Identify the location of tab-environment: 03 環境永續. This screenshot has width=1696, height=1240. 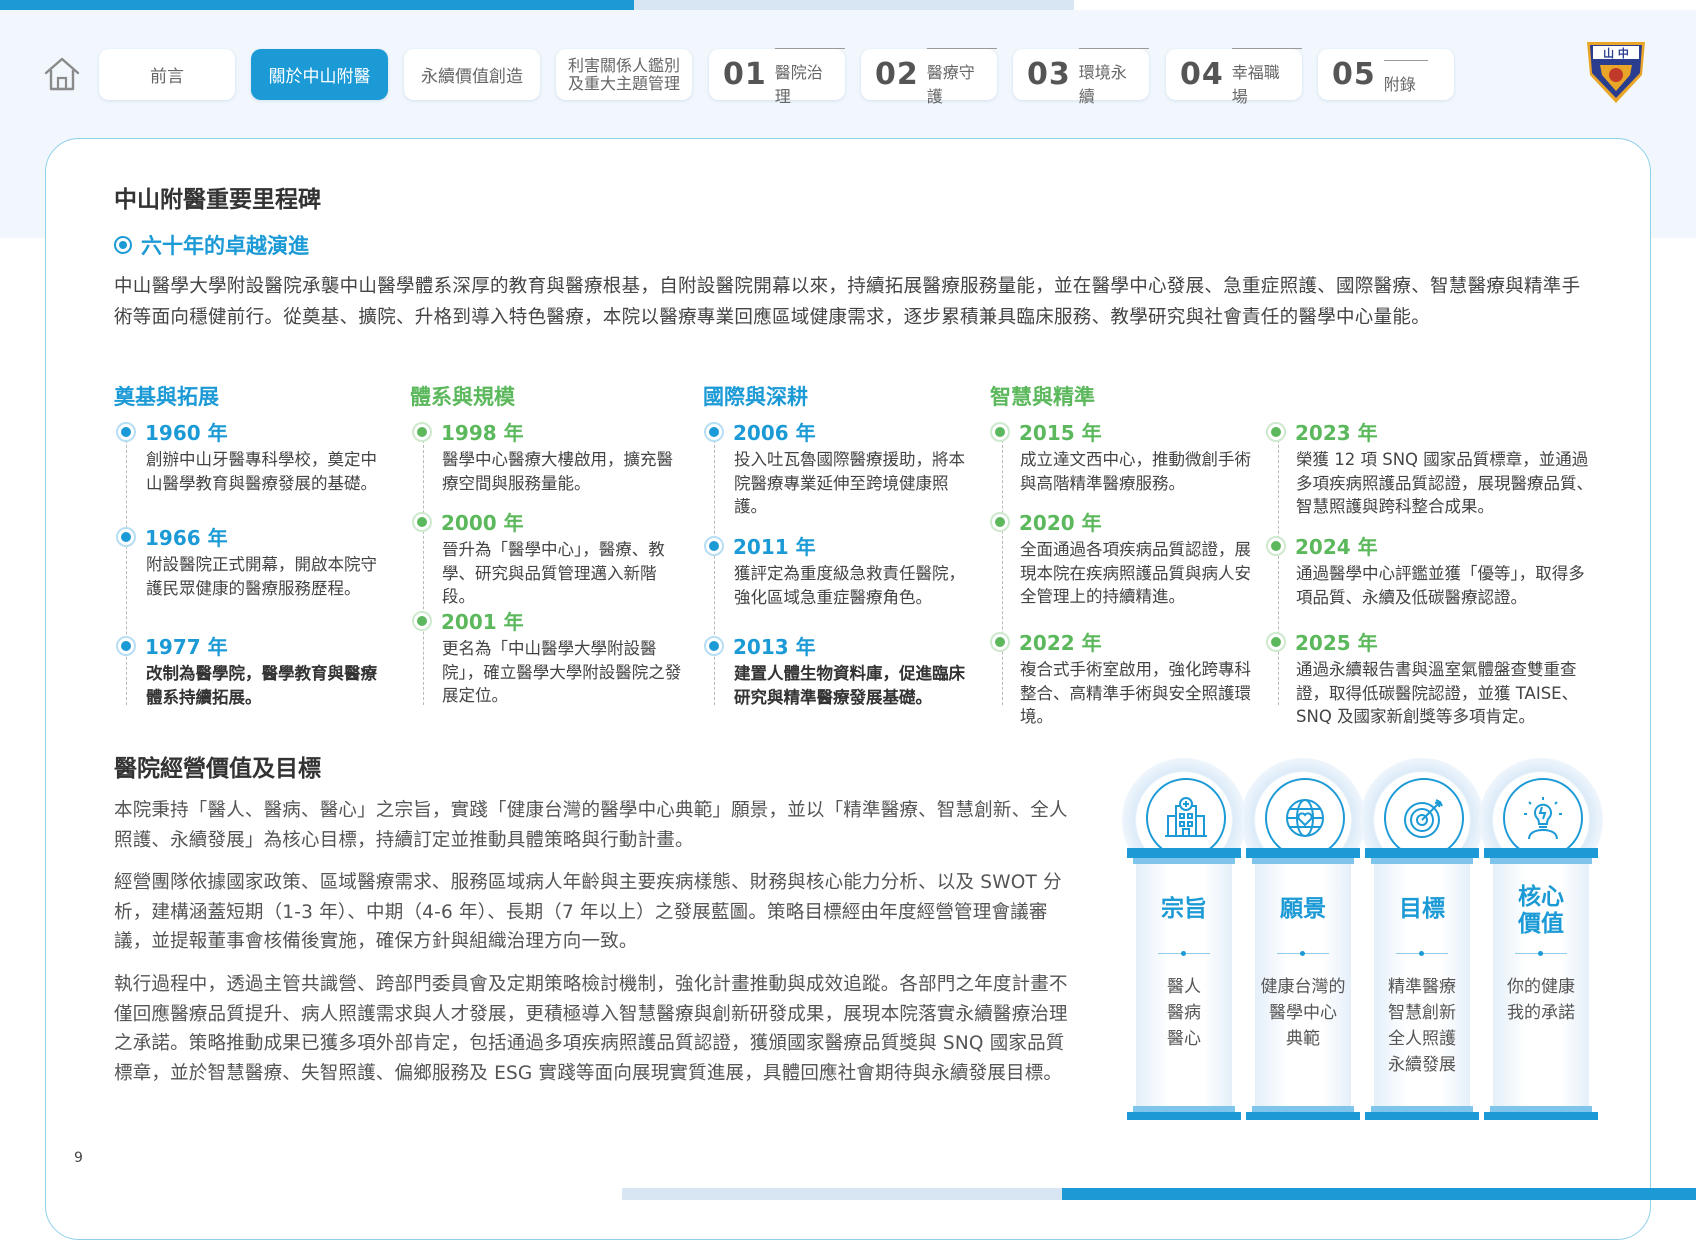
(1081, 77).